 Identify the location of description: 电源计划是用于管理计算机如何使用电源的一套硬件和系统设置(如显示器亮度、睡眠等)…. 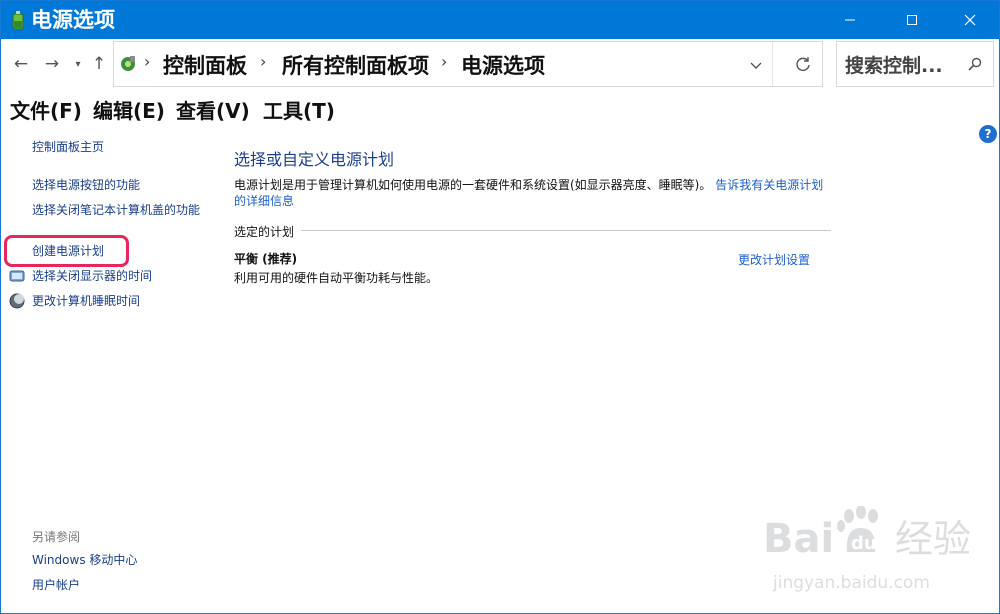
(534, 193).